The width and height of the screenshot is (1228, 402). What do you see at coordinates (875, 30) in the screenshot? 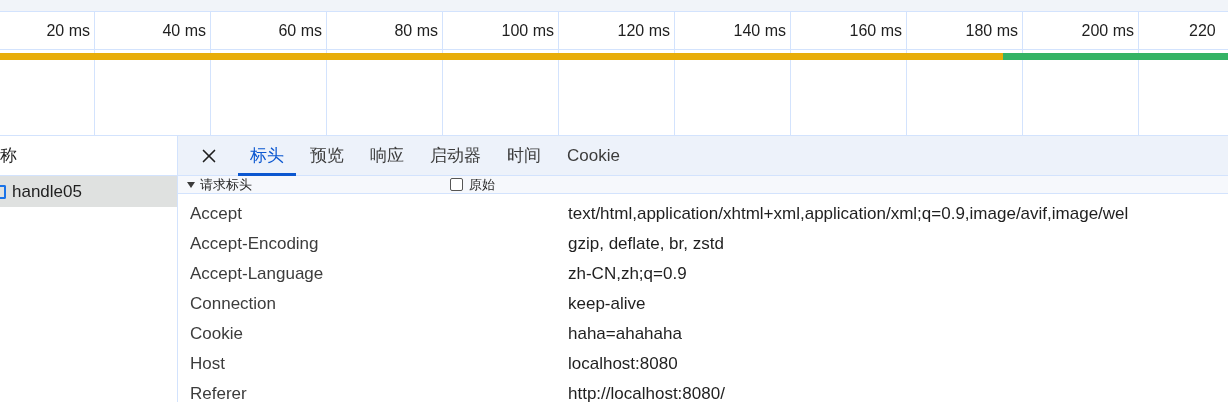
I see `tick-label: 160 ms` at bounding box center [875, 30].